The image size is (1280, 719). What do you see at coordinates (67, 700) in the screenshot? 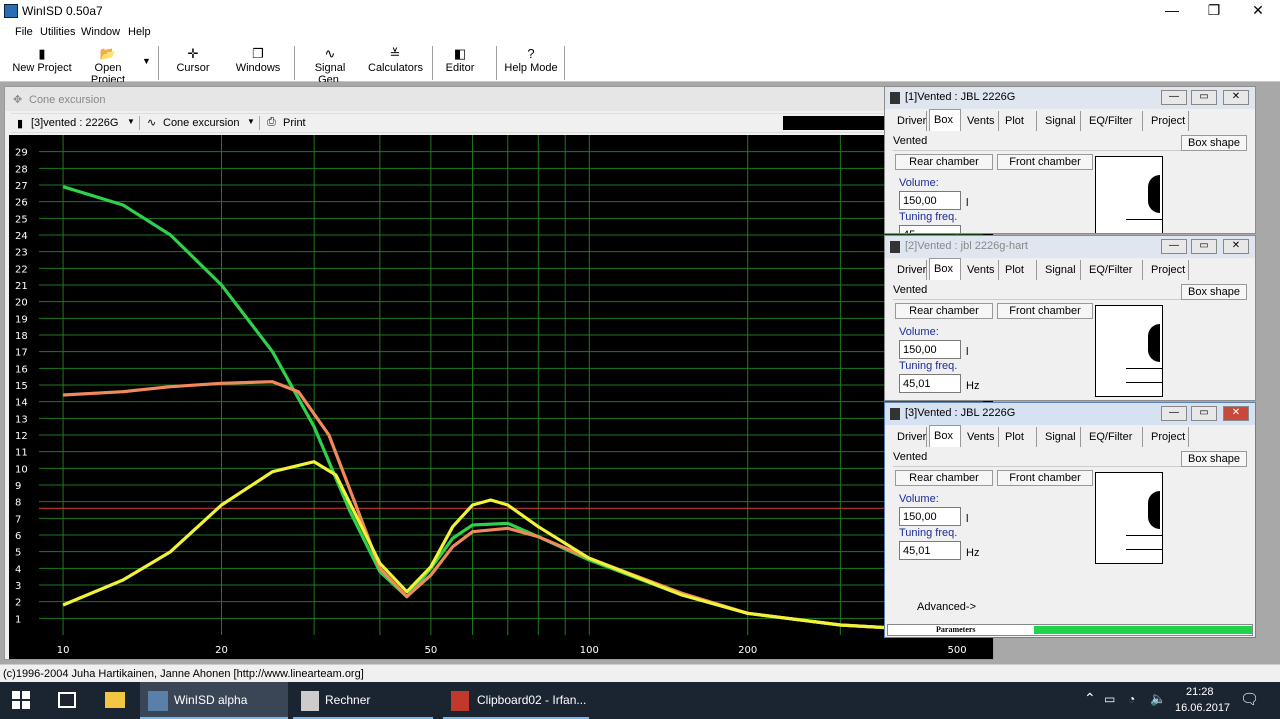
I see `task-view-icon` at bounding box center [67, 700].